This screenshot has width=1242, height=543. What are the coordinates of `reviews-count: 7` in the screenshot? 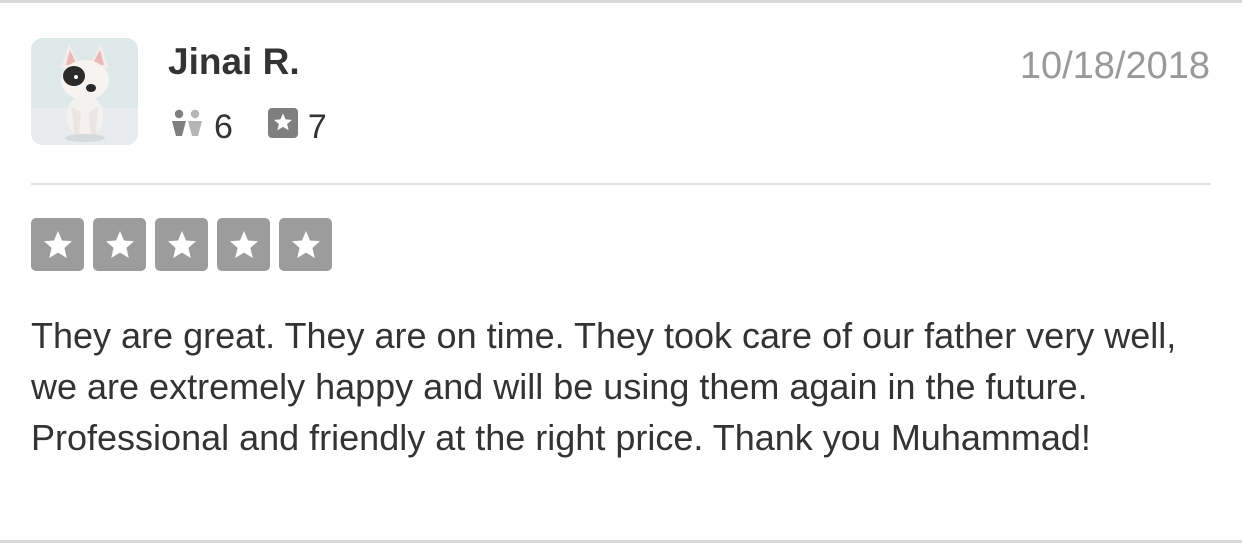 It's located at (317, 126).